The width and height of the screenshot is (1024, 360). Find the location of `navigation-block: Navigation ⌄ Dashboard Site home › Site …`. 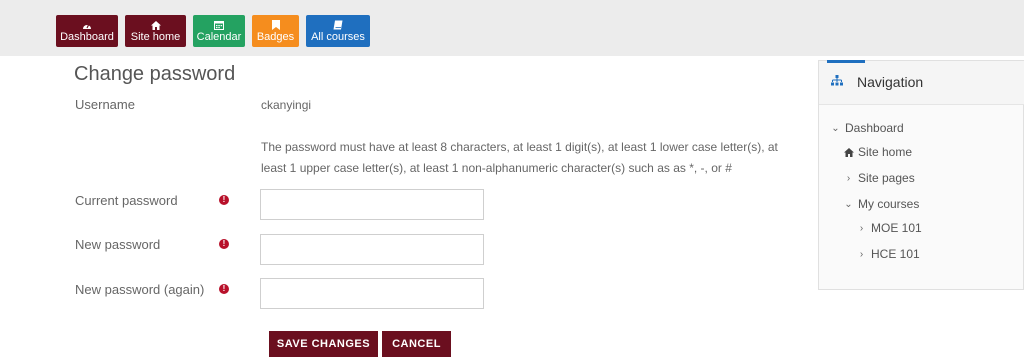

navigation-block: Navigation ⌄ Dashboard Site home › Site … is located at coordinates (921, 175).